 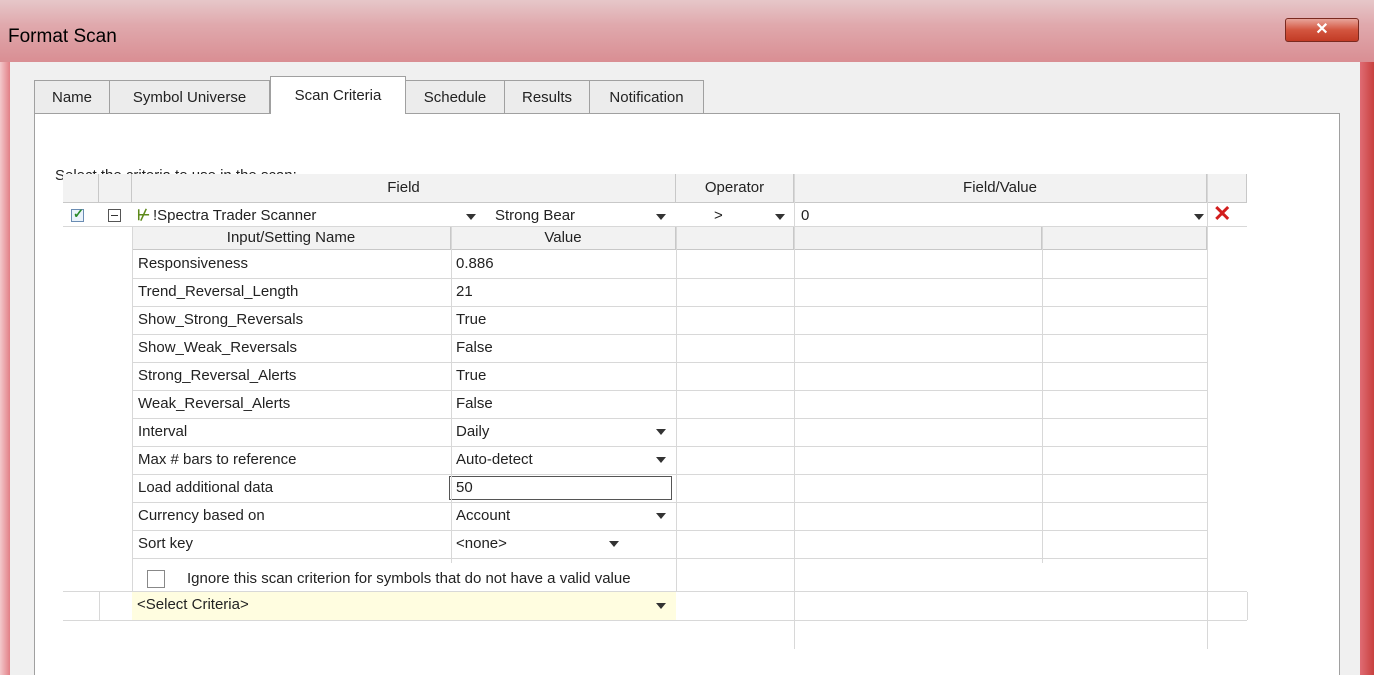 I want to click on input-name: Show_Weak_Reversals, so click(x=217, y=347).